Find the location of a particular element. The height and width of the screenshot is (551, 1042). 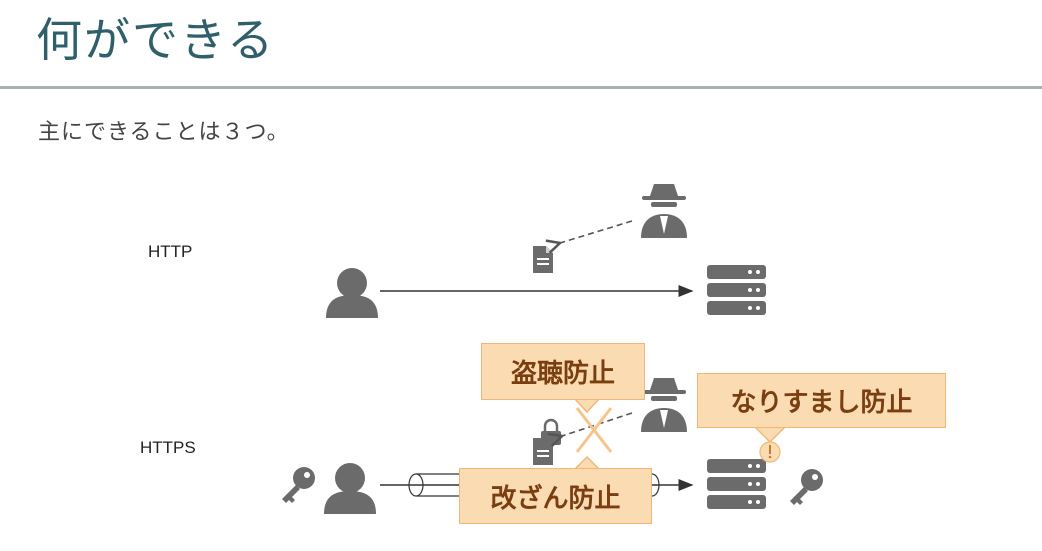

http-spy-icon is located at coordinates (664, 211).